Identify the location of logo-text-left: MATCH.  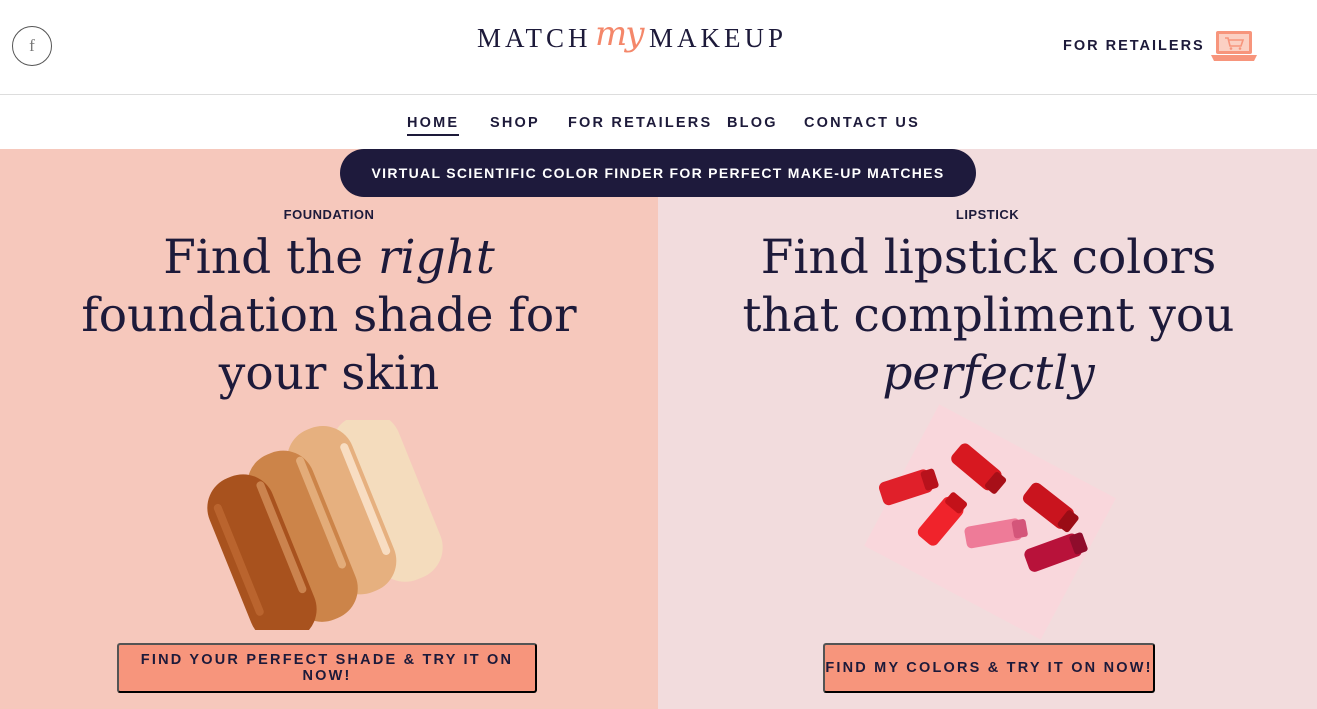
(534, 38).